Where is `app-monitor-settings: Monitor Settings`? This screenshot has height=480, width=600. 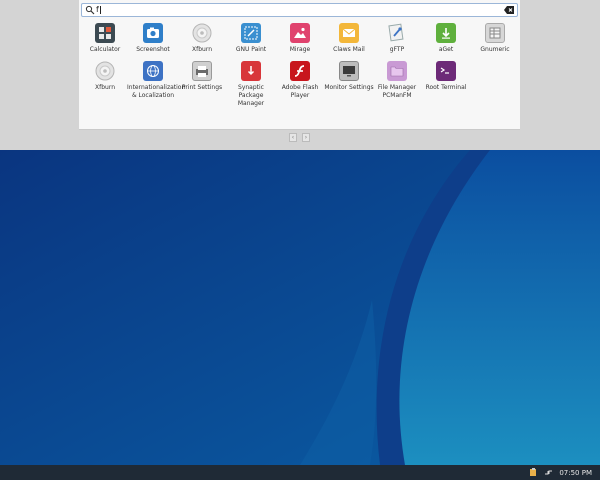 app-monitor-settings: Monitor Settings is located at coordinates (349, 76).